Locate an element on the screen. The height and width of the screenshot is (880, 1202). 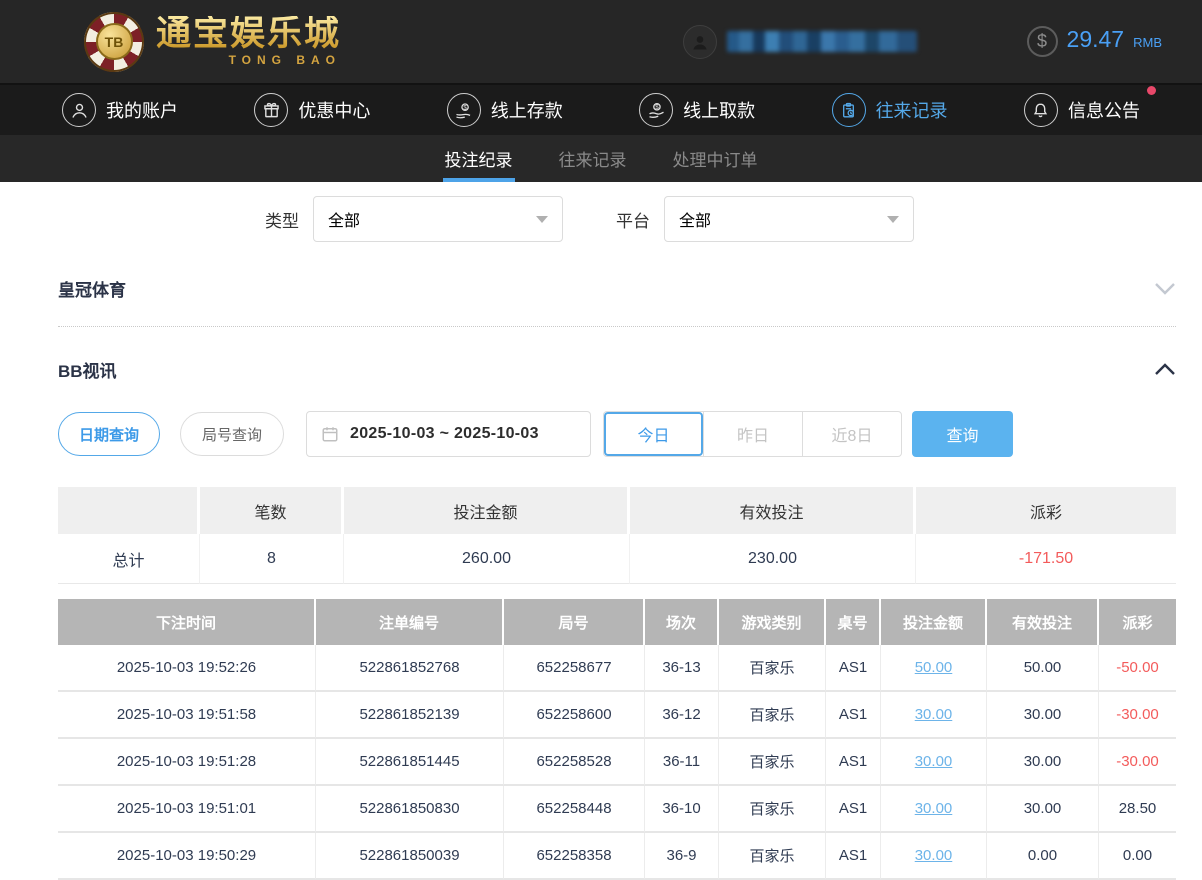
chevron-up-icon is located at coordinates (1165, 369).